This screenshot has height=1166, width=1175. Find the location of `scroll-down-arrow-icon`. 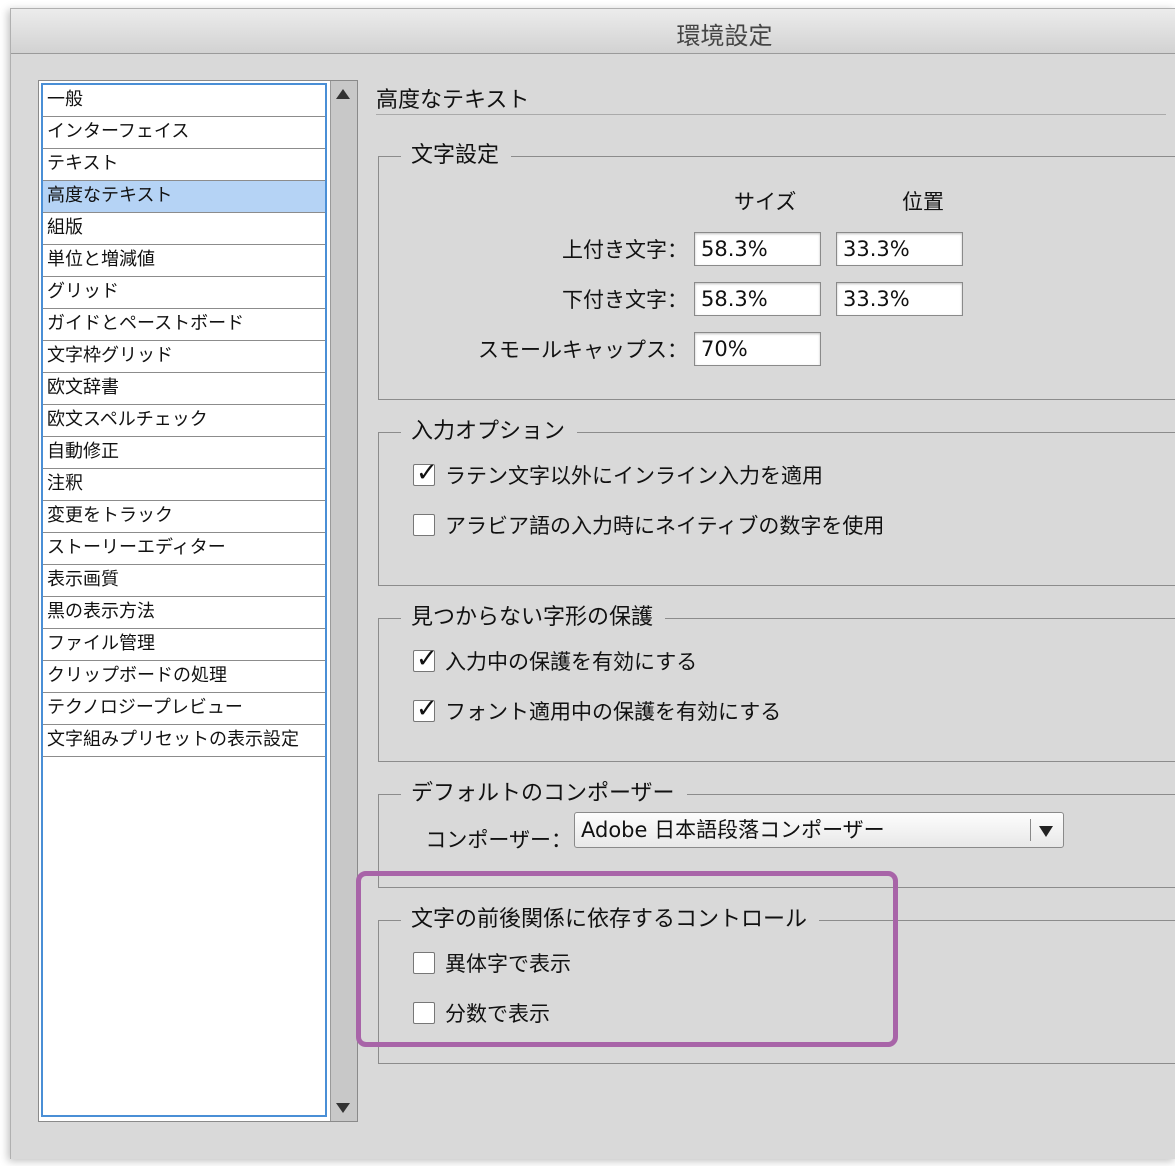

scroll-down-arrow-icon is located at coordinates (343, 1108).